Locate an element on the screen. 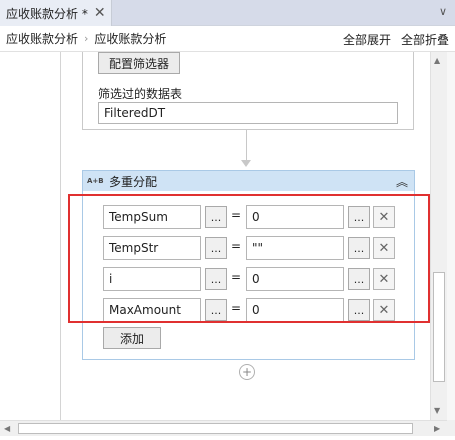 This screenshot has width=455, height=440. chevron-down-icon: ∨ is located at coordinates (443, 11).